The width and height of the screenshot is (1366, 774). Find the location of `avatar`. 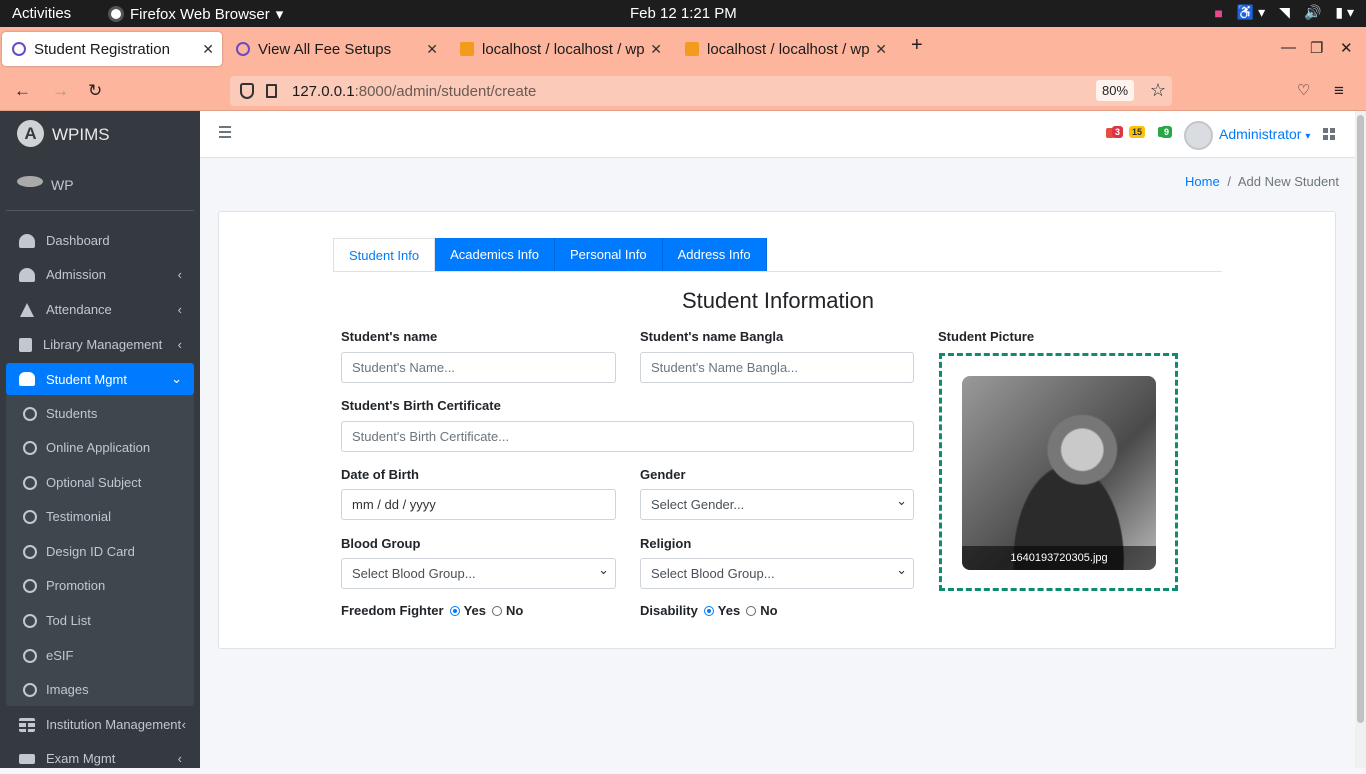

avatar is located at coordinates (1198, 135).